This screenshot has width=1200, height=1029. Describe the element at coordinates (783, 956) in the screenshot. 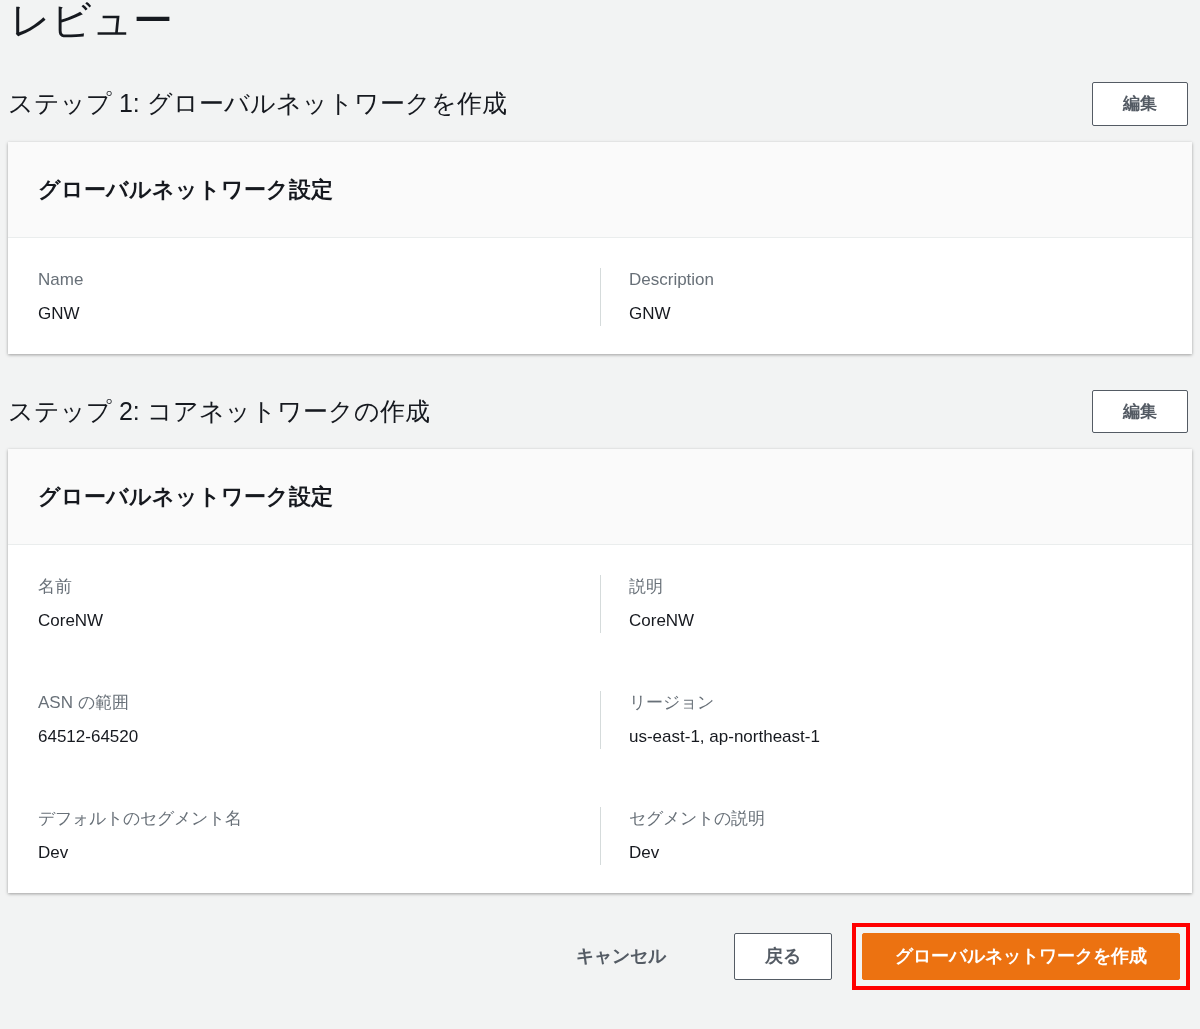

I see `back-button: 戻る` at that location.